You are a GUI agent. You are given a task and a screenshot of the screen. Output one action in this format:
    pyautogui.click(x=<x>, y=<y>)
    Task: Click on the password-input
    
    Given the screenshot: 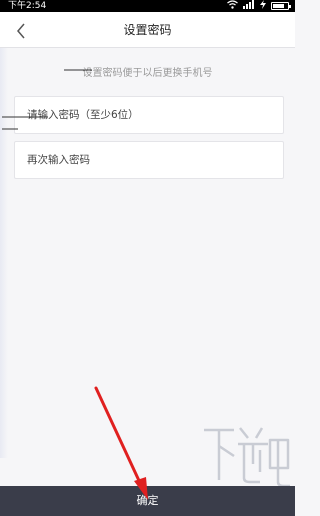 What is the action you would take?
    pyautogui.click(x=149, y=115)
    